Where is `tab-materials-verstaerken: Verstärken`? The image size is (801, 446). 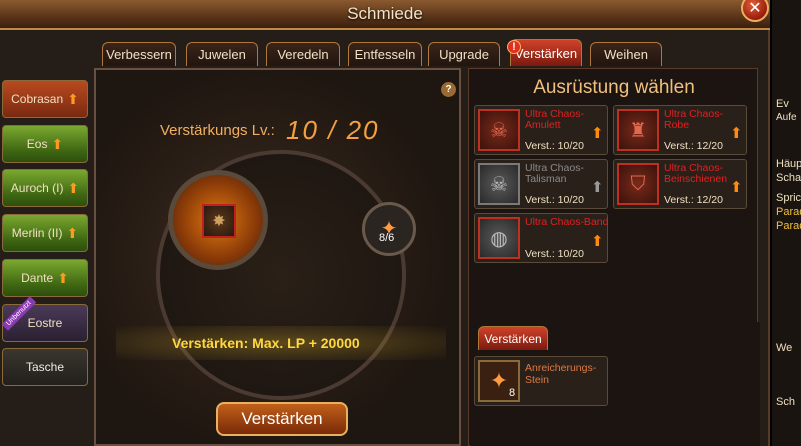 tab-materials-verstaerken: Verstärken is located at coordinates (513, 338).